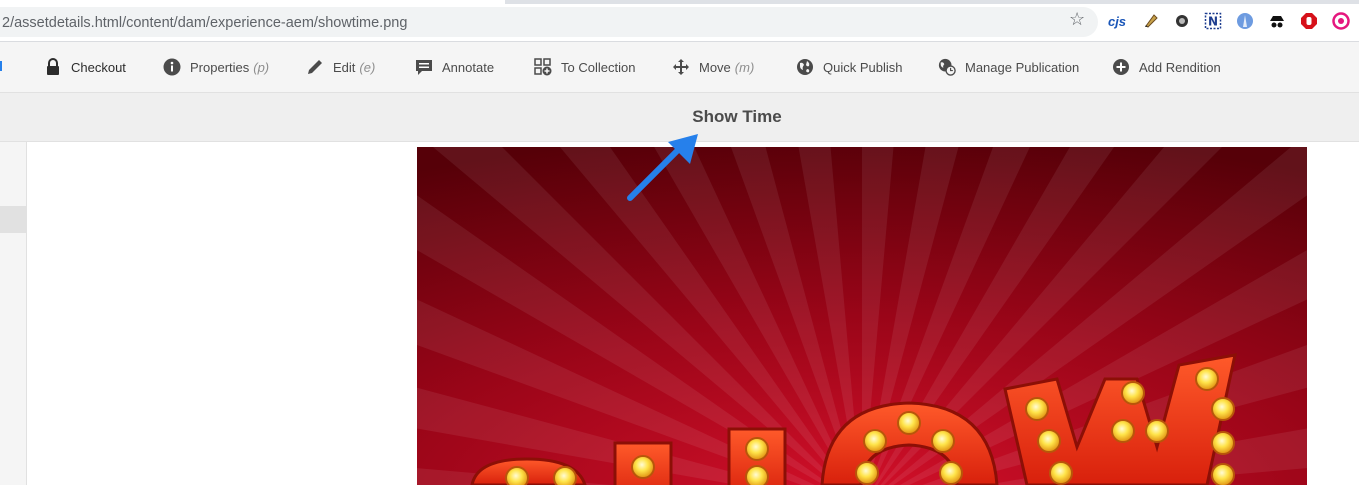 This screenshot has width=1359, height=485. What do you see at coordinates (1309, 21) in the screenshot?
I see `stop-hand-extension-icon` at bounding box center [1309, 21].